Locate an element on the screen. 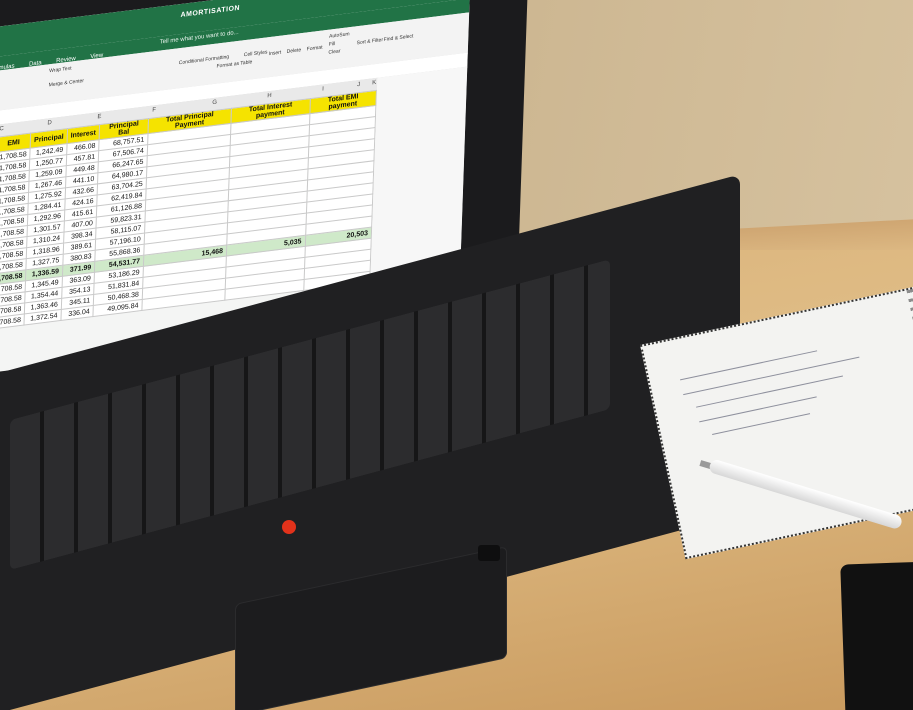 The height and width of the screenshot is (710, 913). sort-filter-button: Sort & Filter is located at coordinates (370, 41).